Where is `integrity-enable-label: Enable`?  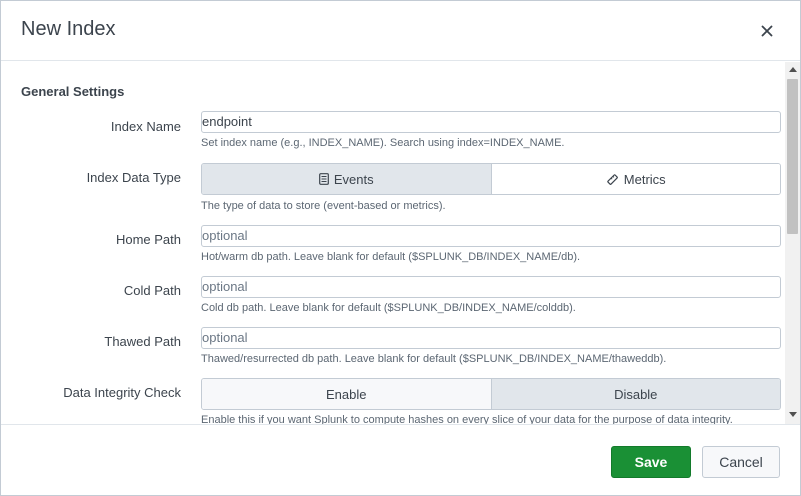 integrity-enable-label: Enable is located at coordinates (346, 394).